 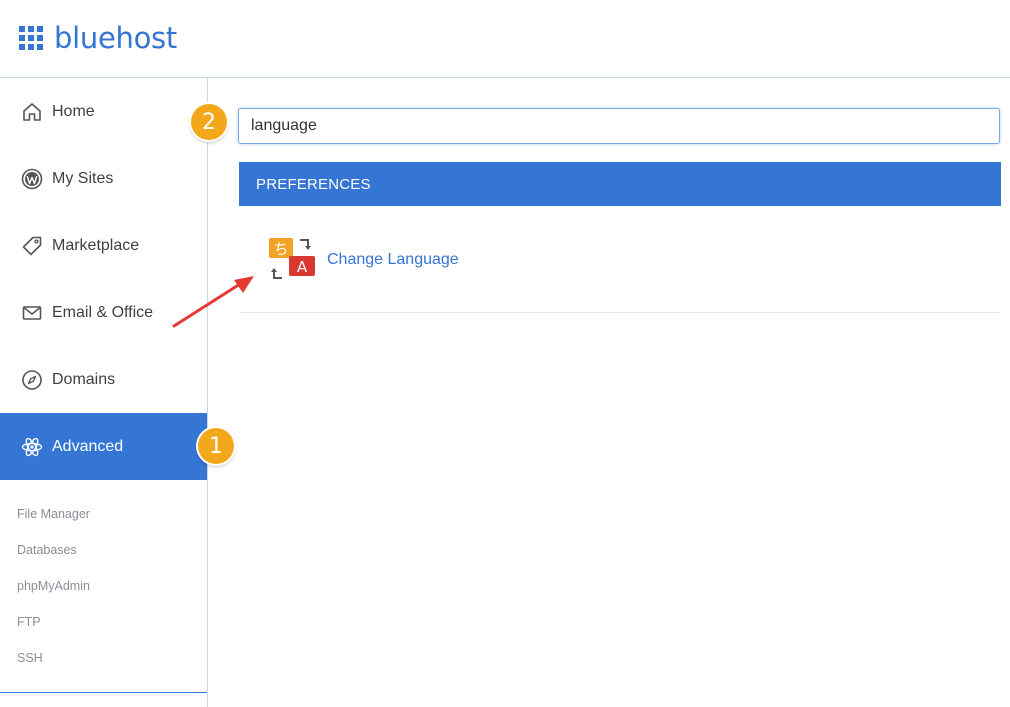 I want to click on sidebar-item-label: Domains, so click(x=84, y=379).